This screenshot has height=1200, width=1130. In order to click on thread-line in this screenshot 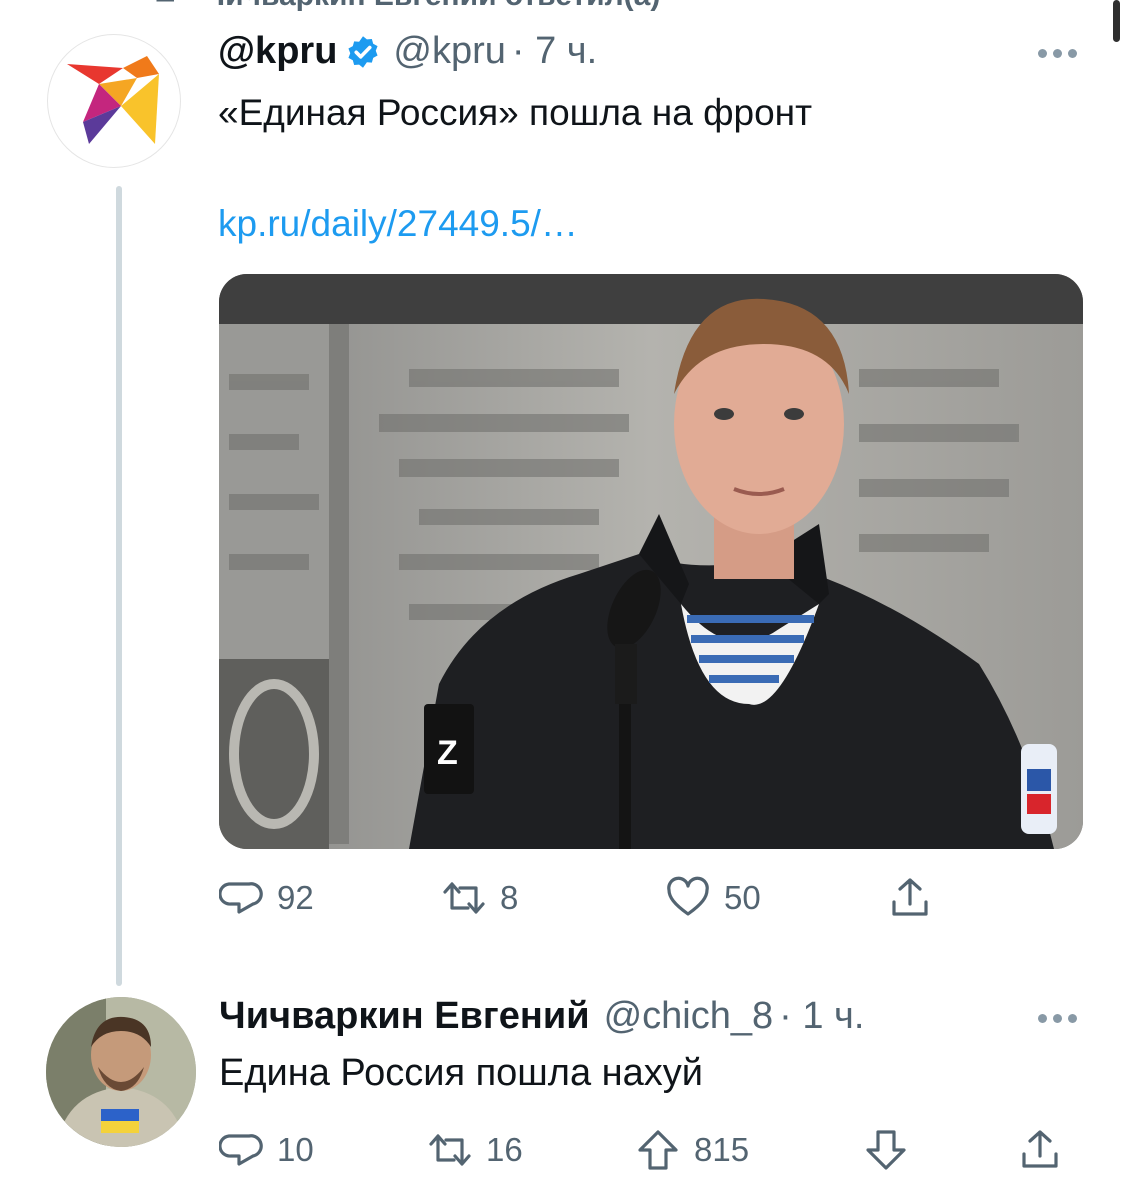, I will do `click(119, 586)`.